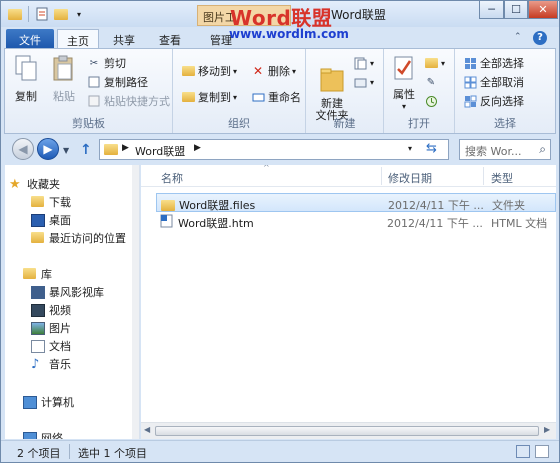 This screenshot has width=560, height=463. What do you see at coordinates (124, 38) in the screenshot?
I see `tab-share: 共享` at bounding box center [124, 38].